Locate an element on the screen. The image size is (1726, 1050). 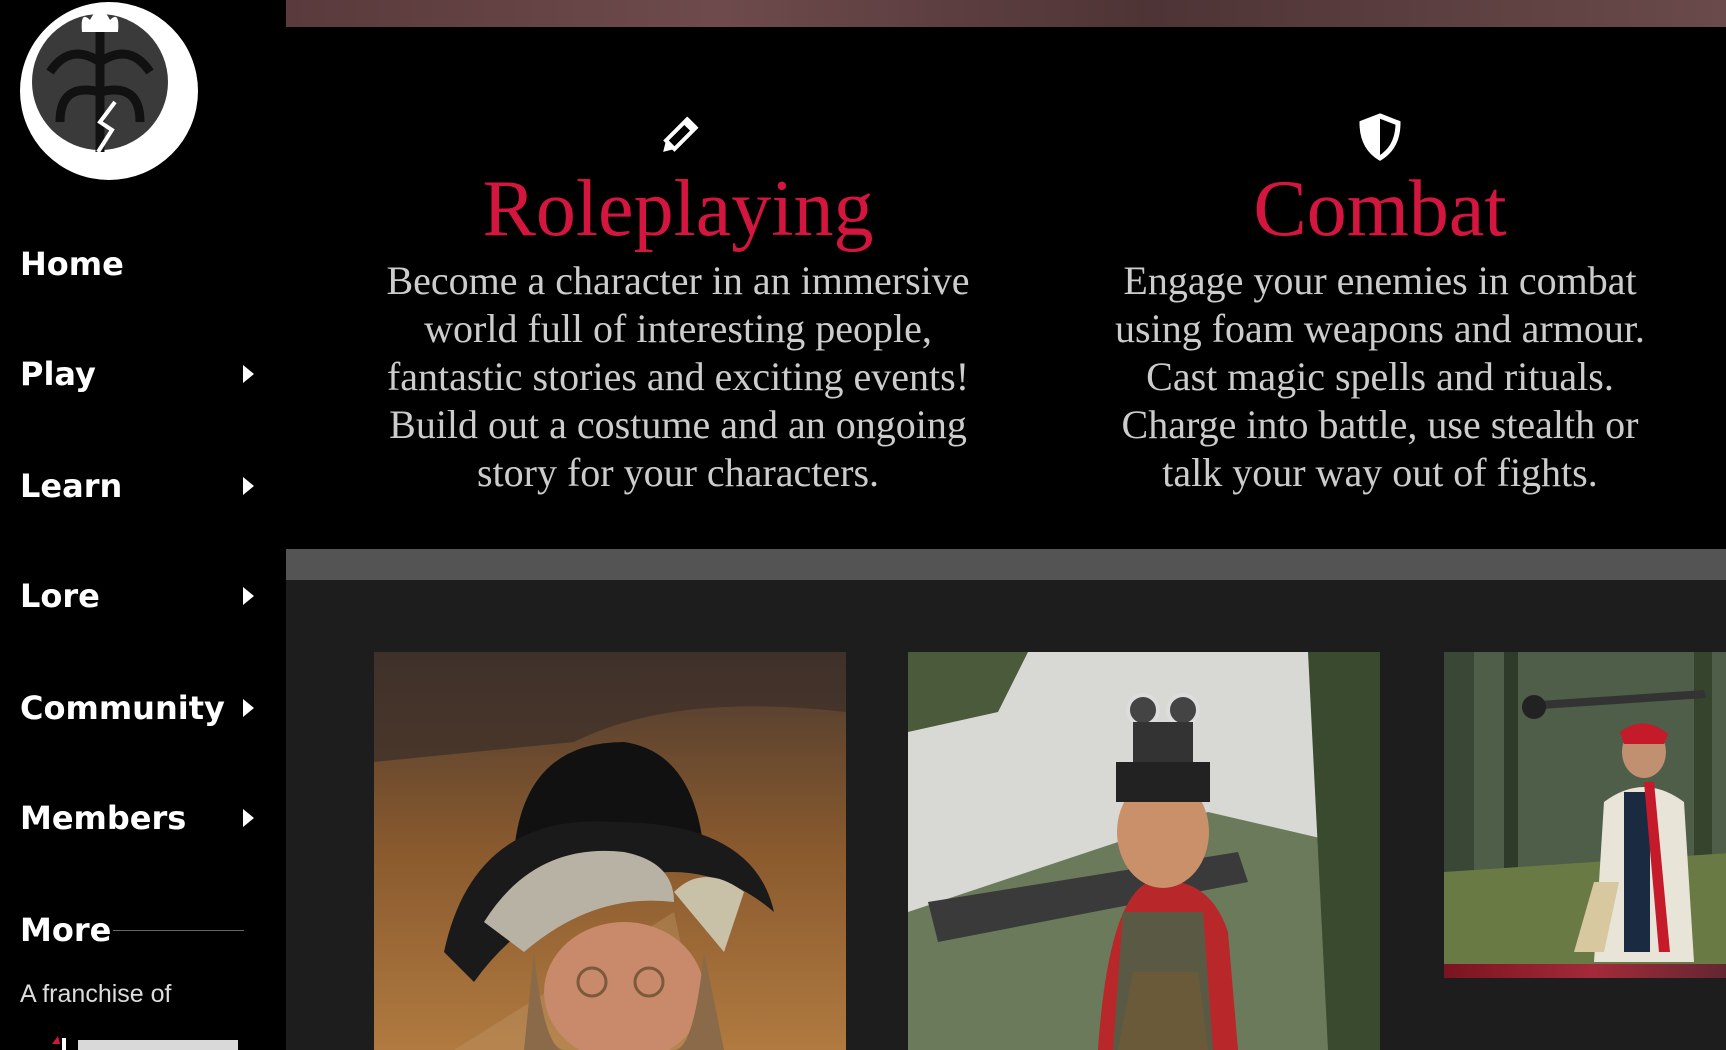
feature-title: Combat is located at coordinates (1380, 209).